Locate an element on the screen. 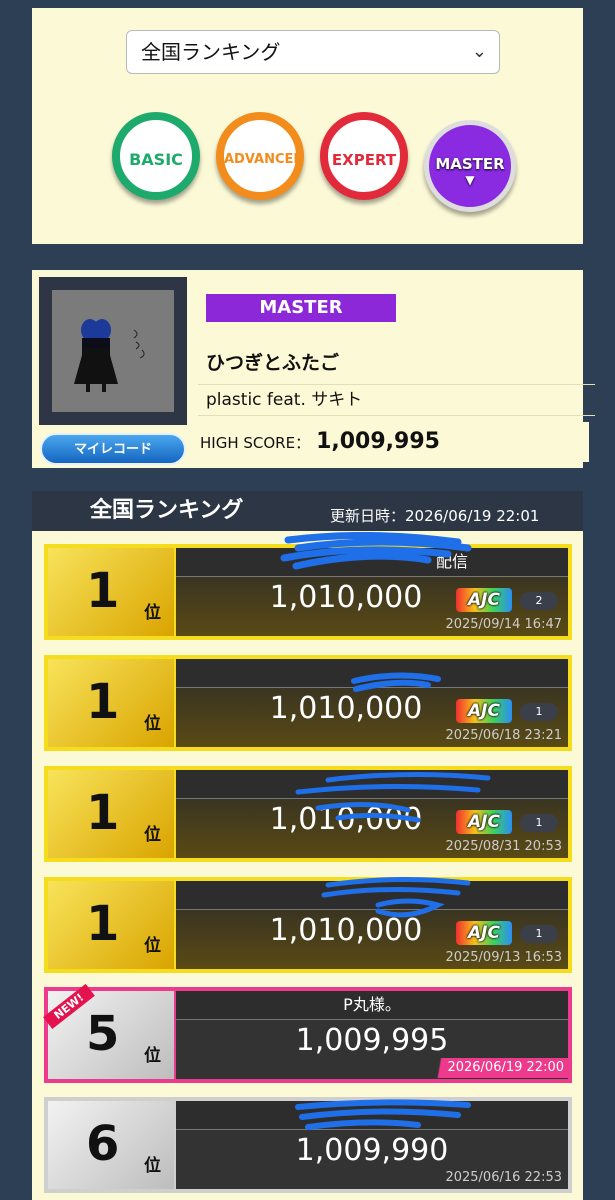 The width and height of the screenshot is (615, 1200). triangle-down-icon: ▼ is located at coordinates (470, 180).